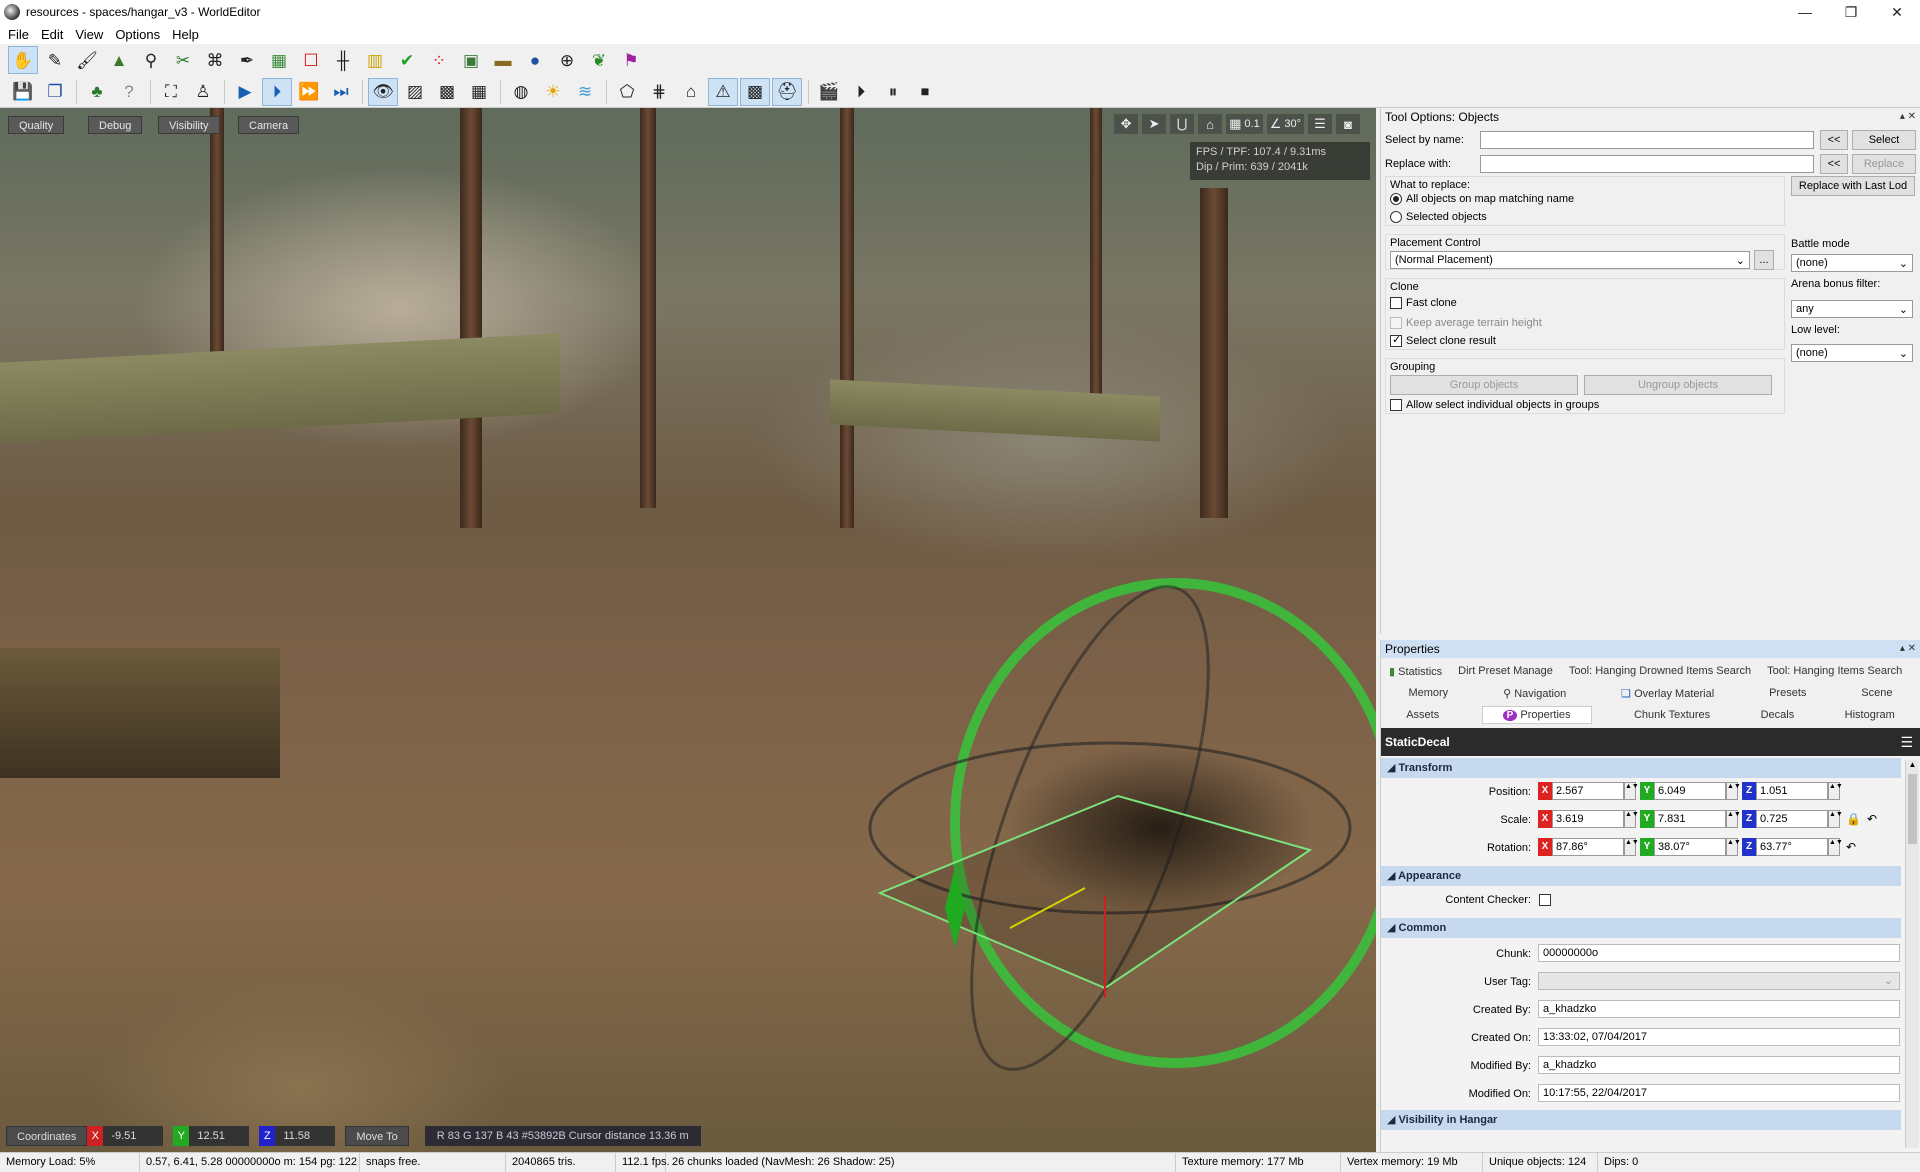  Describe the element at coordinates (439, 60) in the screenshot. I see `dots-icon: ⁘` at that location.